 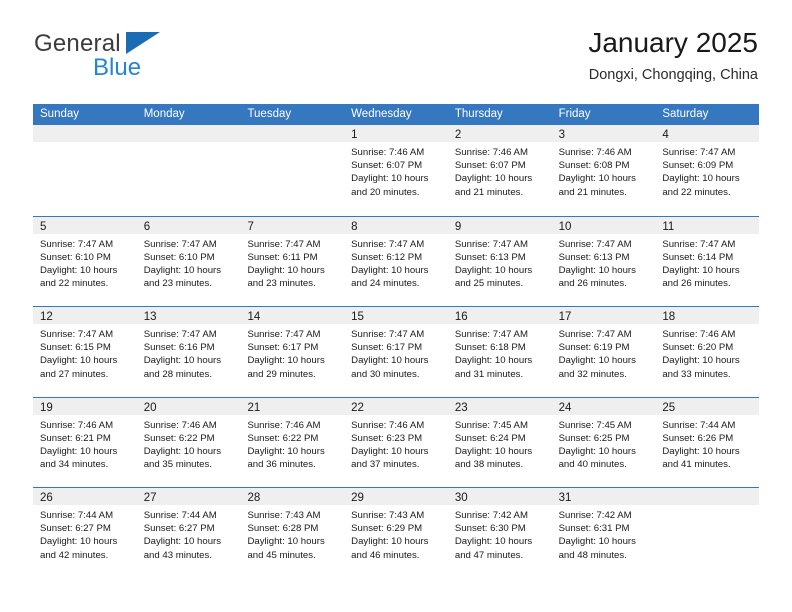 I want to click on day-number-band, so click(x=85, y=133).